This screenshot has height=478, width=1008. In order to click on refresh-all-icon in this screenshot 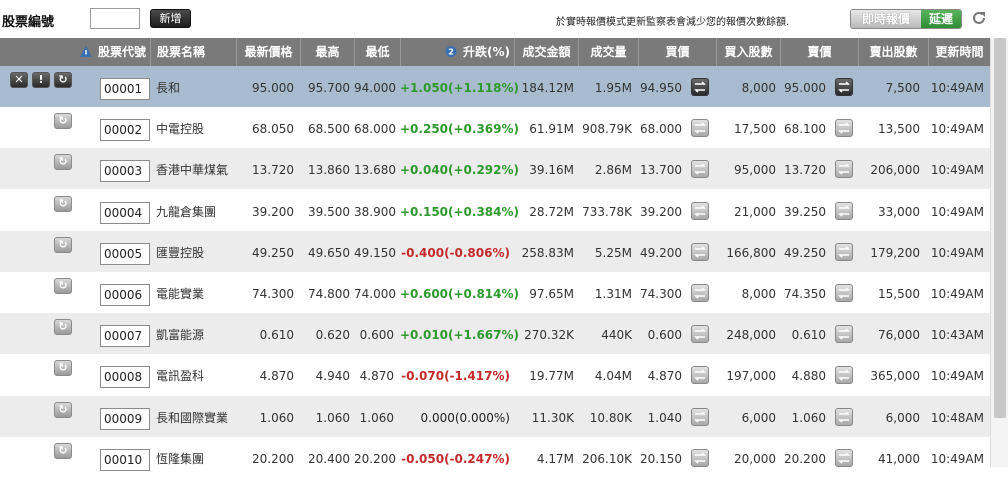, I will do `click(979, 18)`.